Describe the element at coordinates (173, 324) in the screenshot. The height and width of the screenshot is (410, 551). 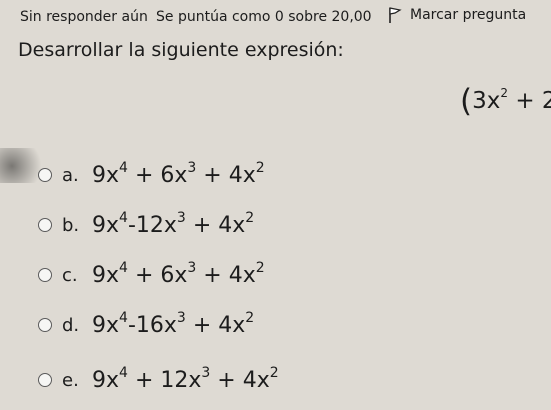
I see `option-answer: 9x4-16x3 + 4x2` at that location.